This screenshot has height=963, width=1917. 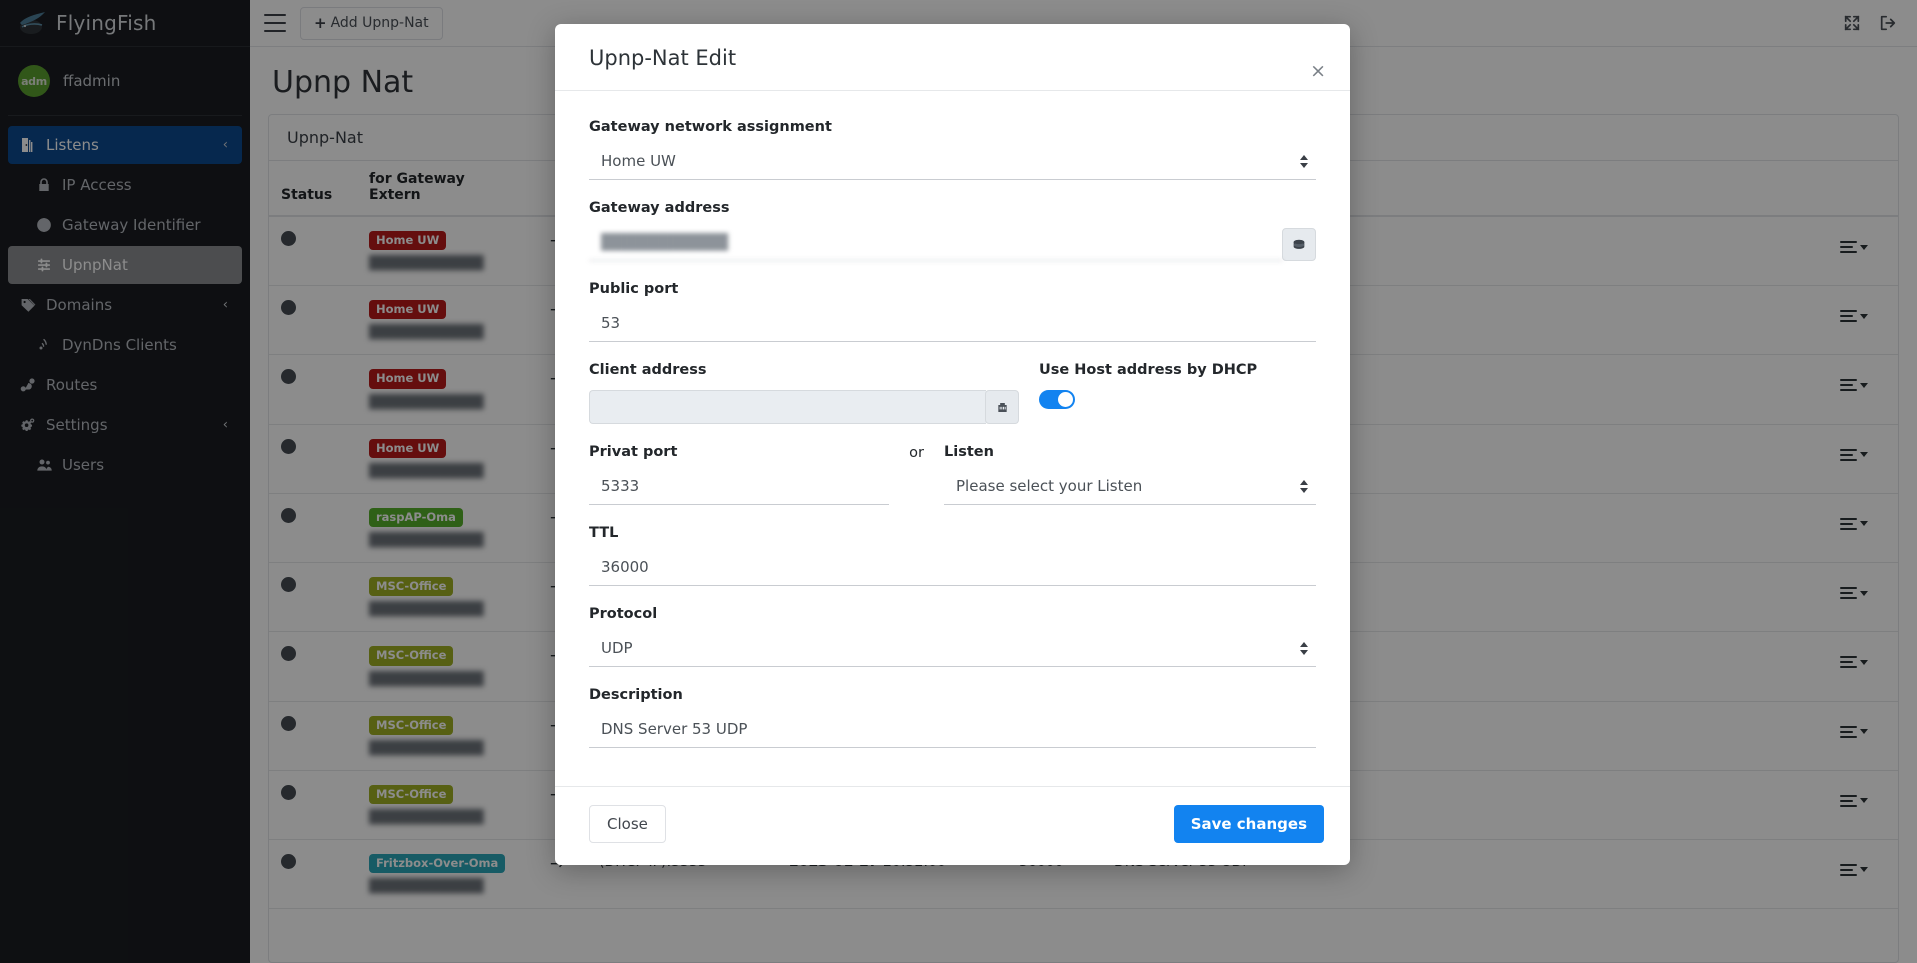 I want to click on field-dhcp-toggle: Use Host address by DHCP, so click(x=1167, y=393).